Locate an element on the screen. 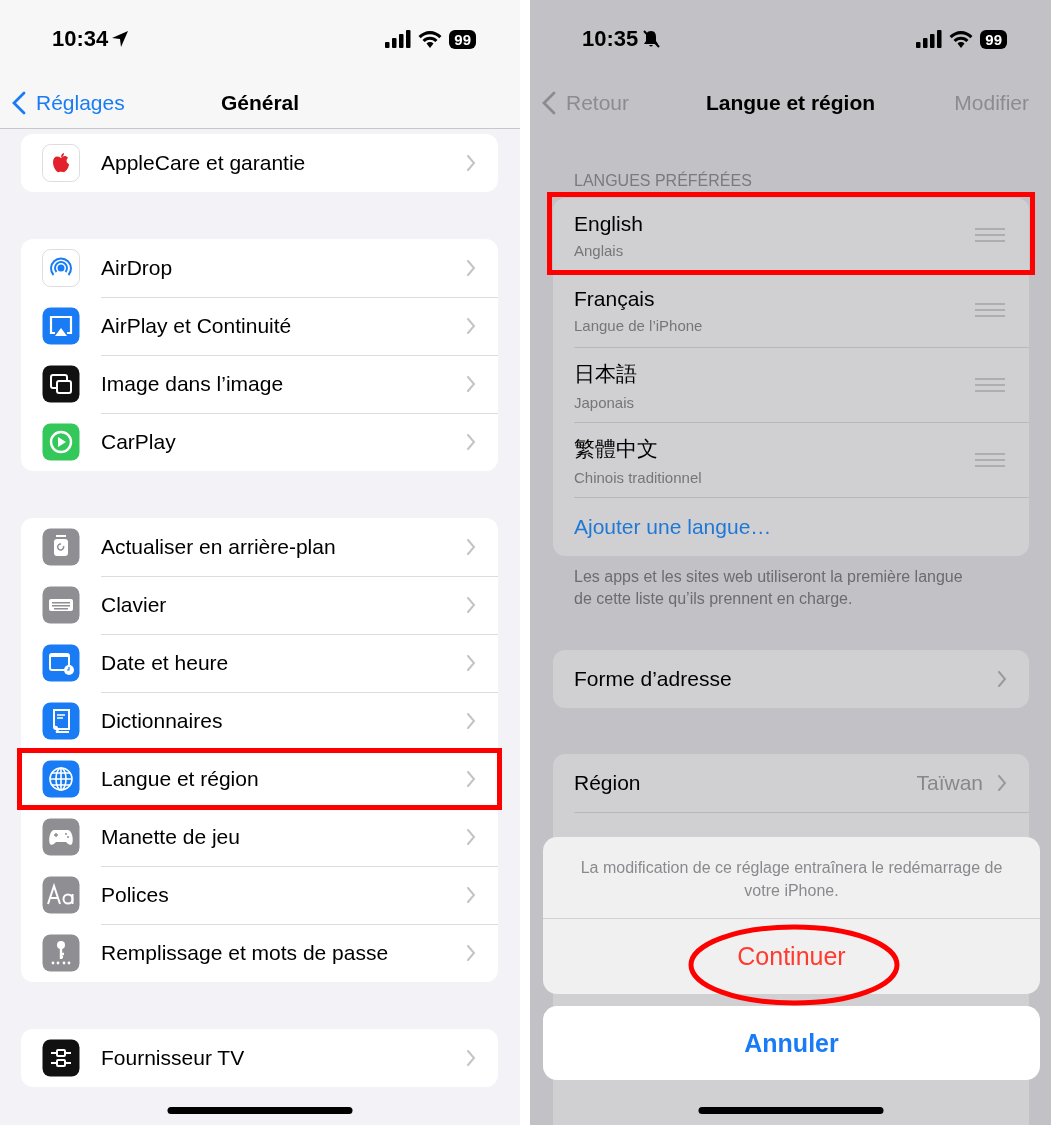  settings-row: Fournisseur TV is located at coordinates (259, 1058).